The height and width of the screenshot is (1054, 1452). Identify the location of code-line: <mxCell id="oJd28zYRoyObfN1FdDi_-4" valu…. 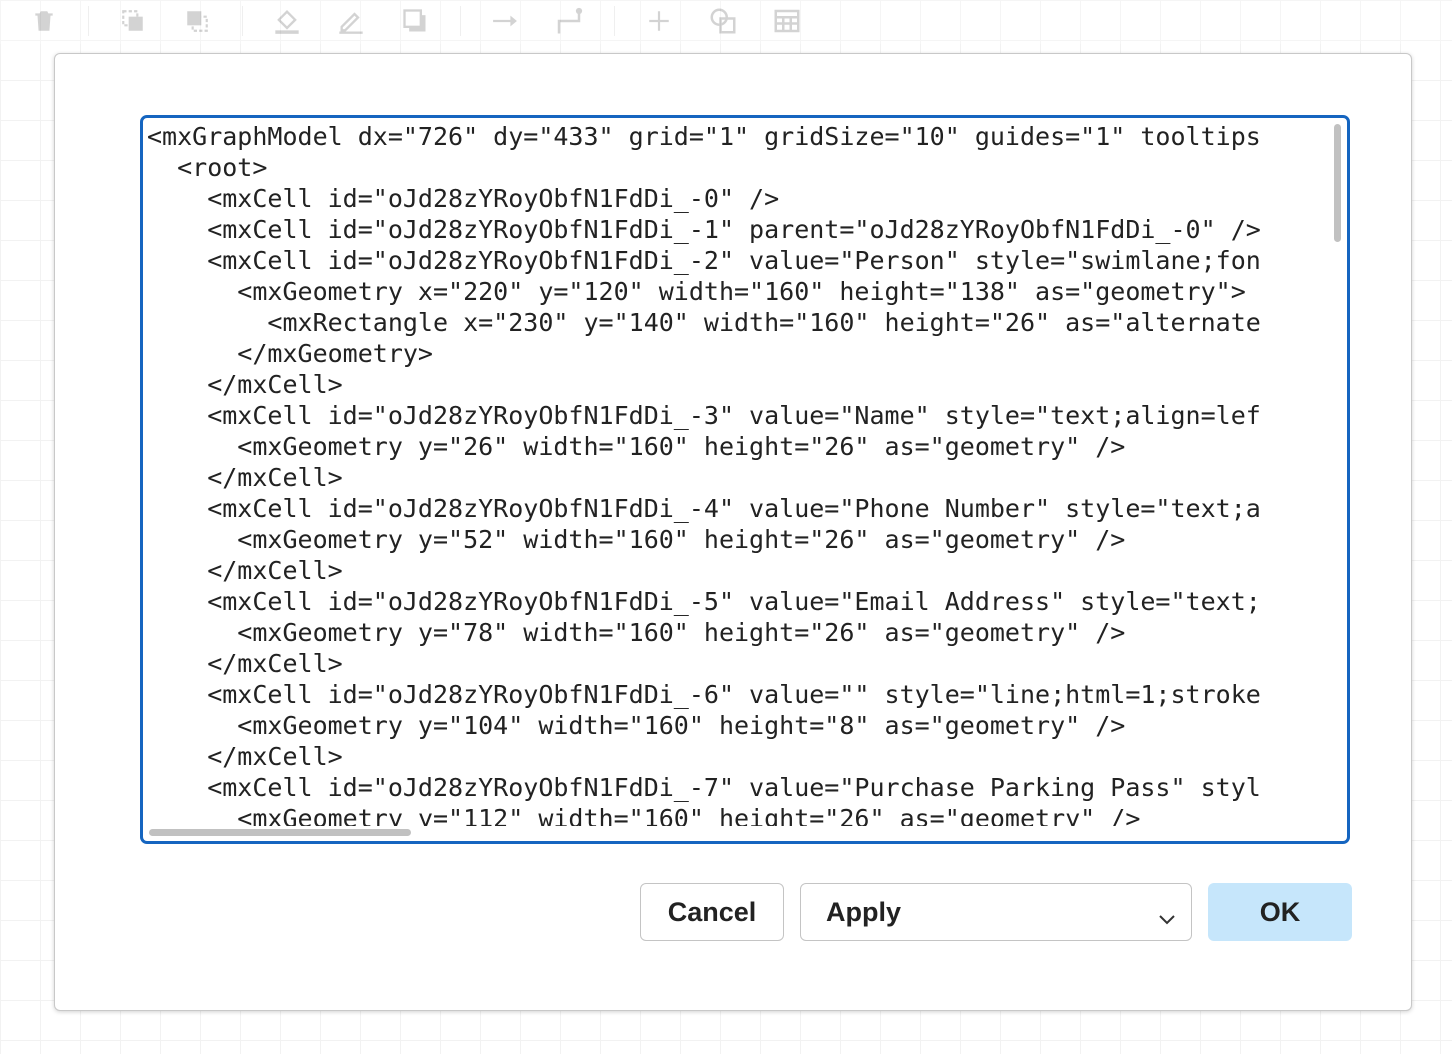
(704, 508).